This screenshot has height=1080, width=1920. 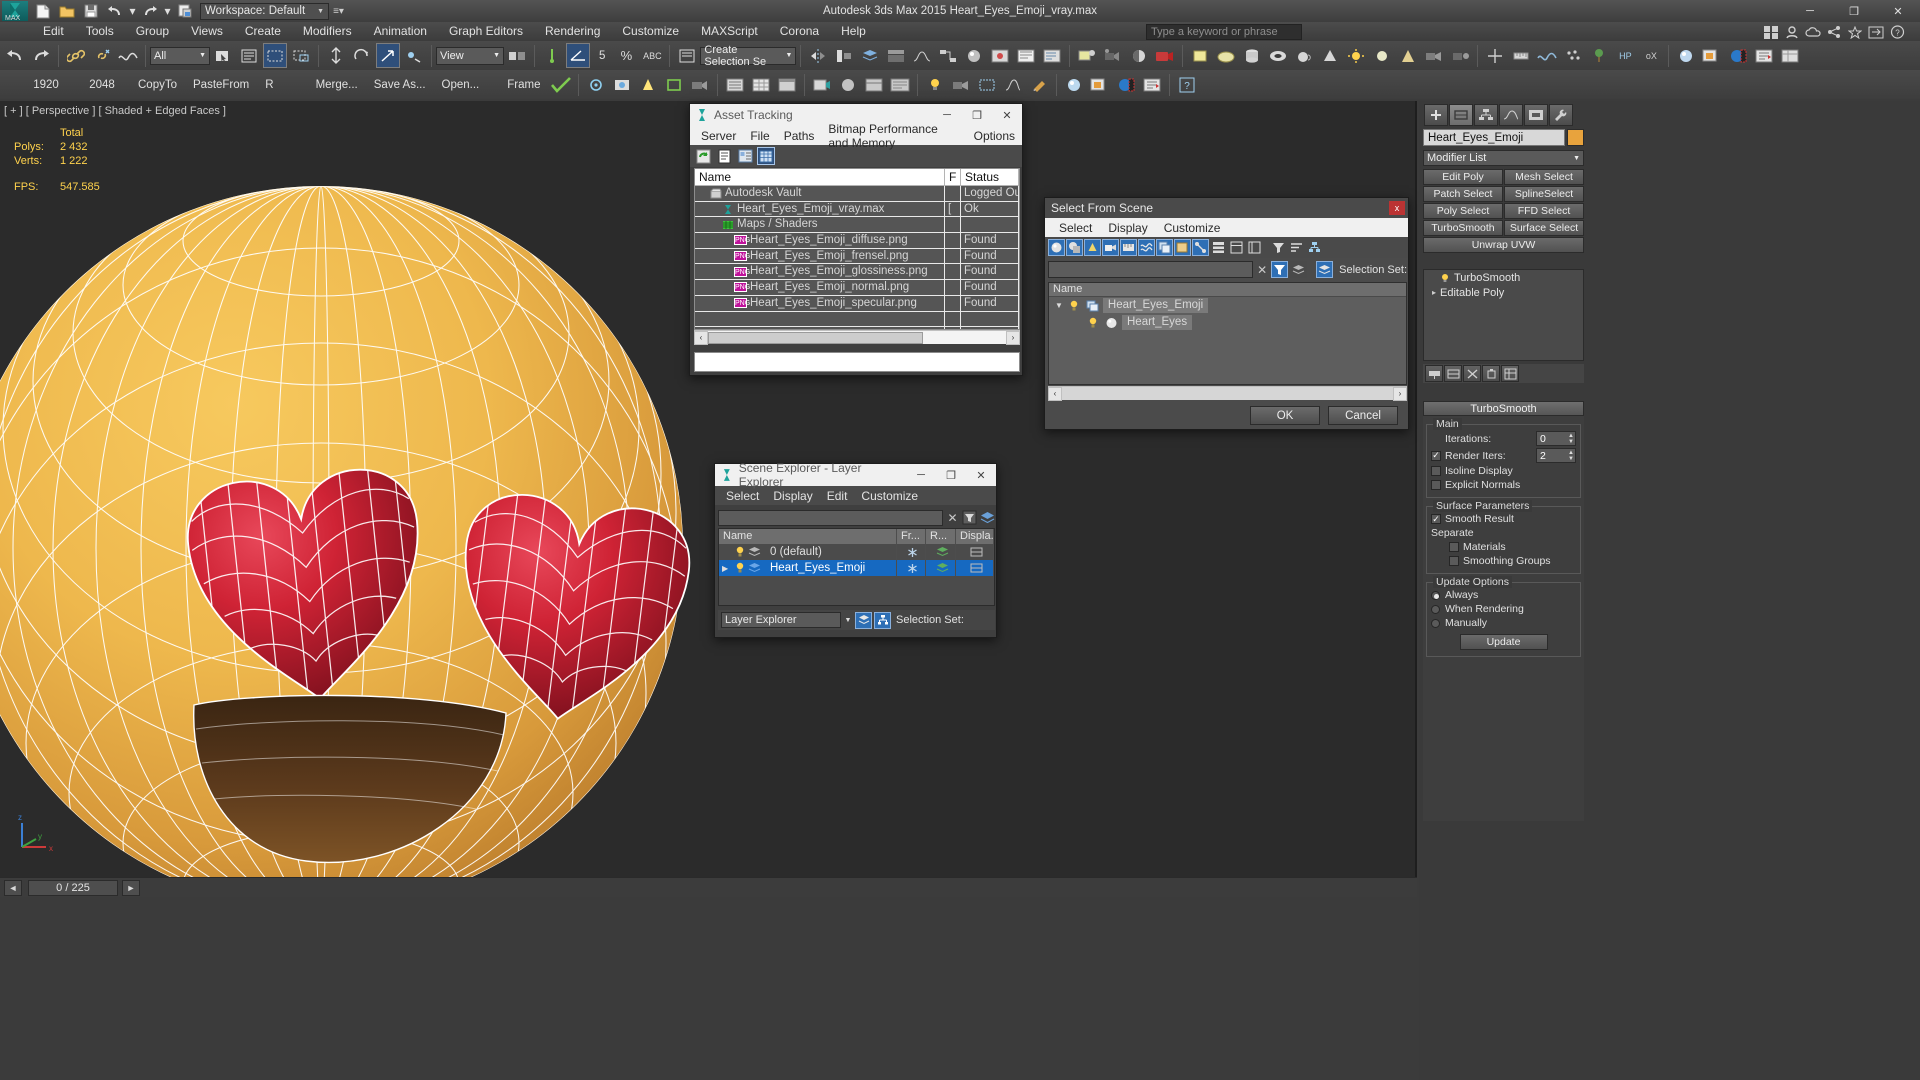 I want to click on box-primitive-icon, so click(x=1200, y=55).